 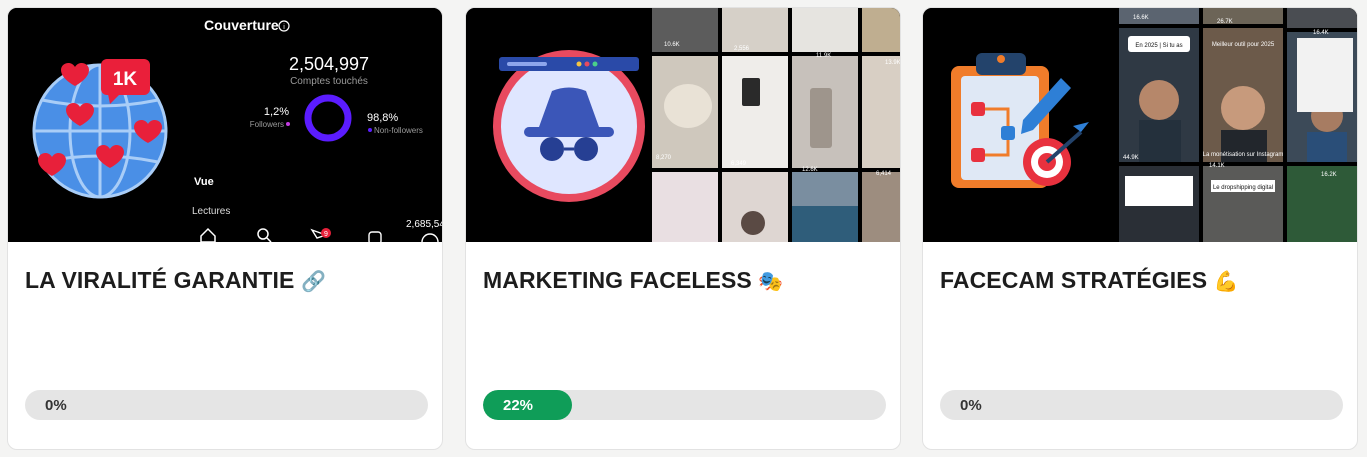 I want to click on link-icon: 🔗, so click(x=313, y=281).